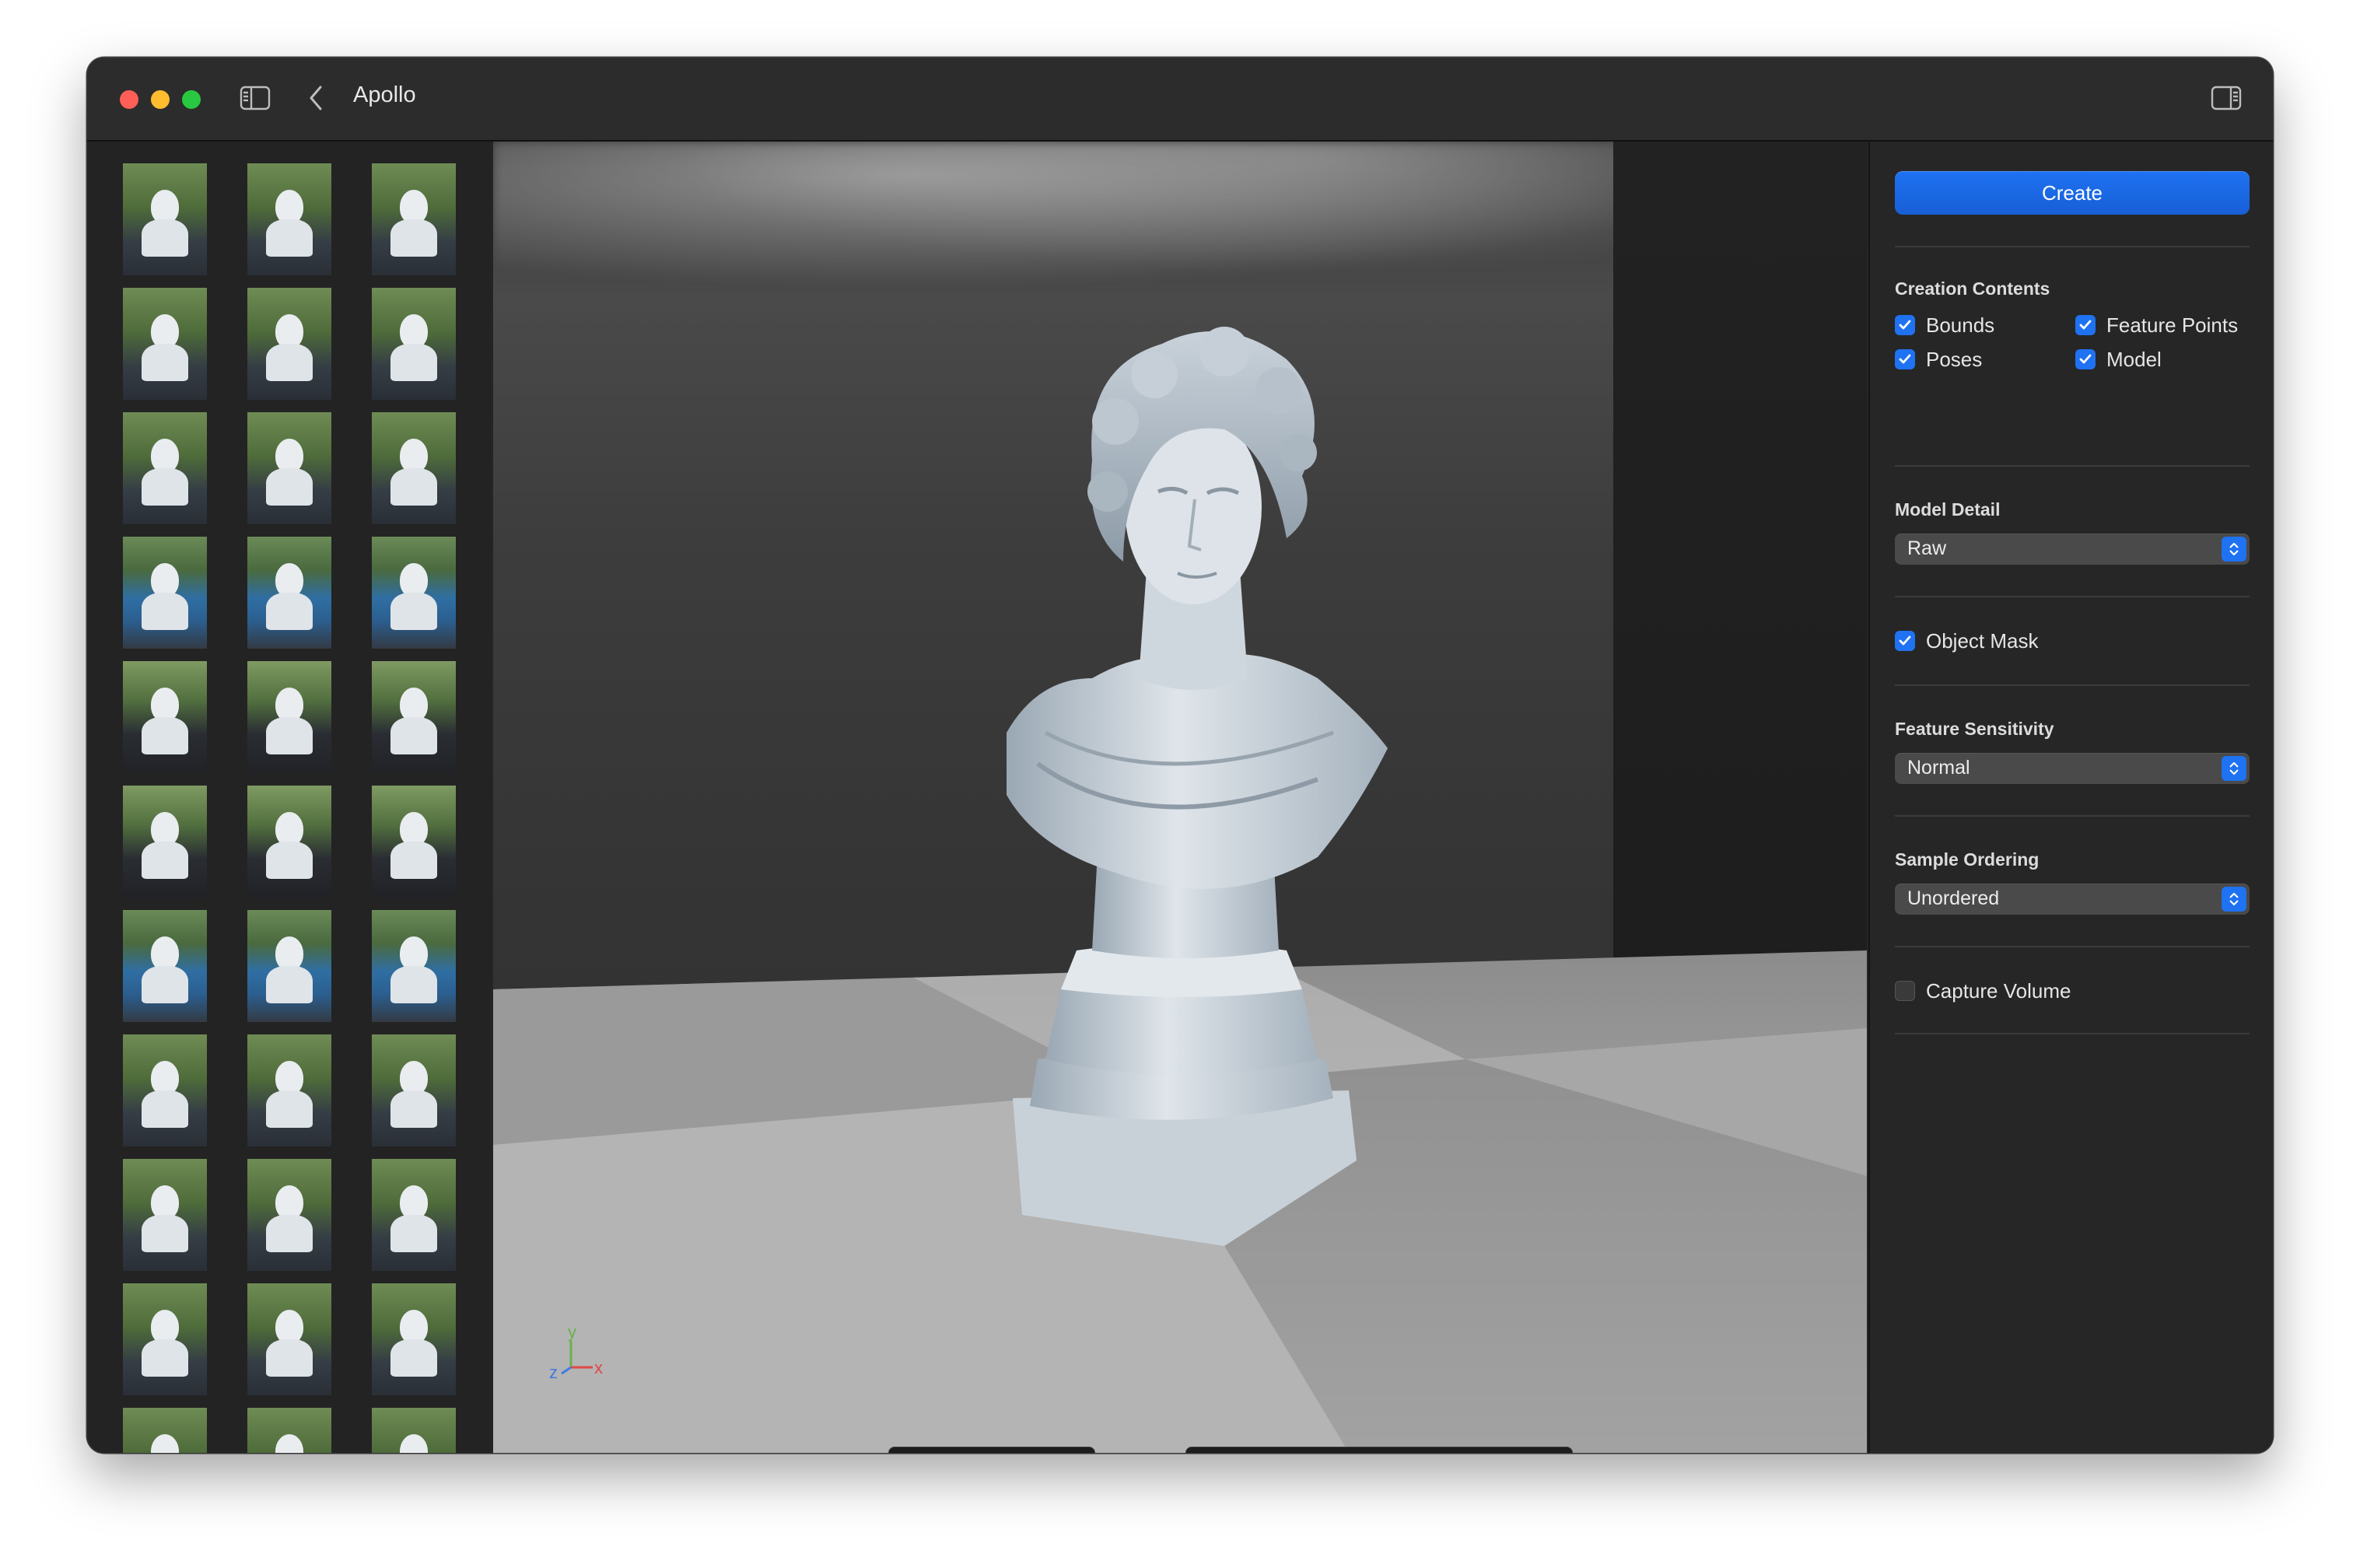  I want to click on model-detail-select: Raw, so click(2072, 549).